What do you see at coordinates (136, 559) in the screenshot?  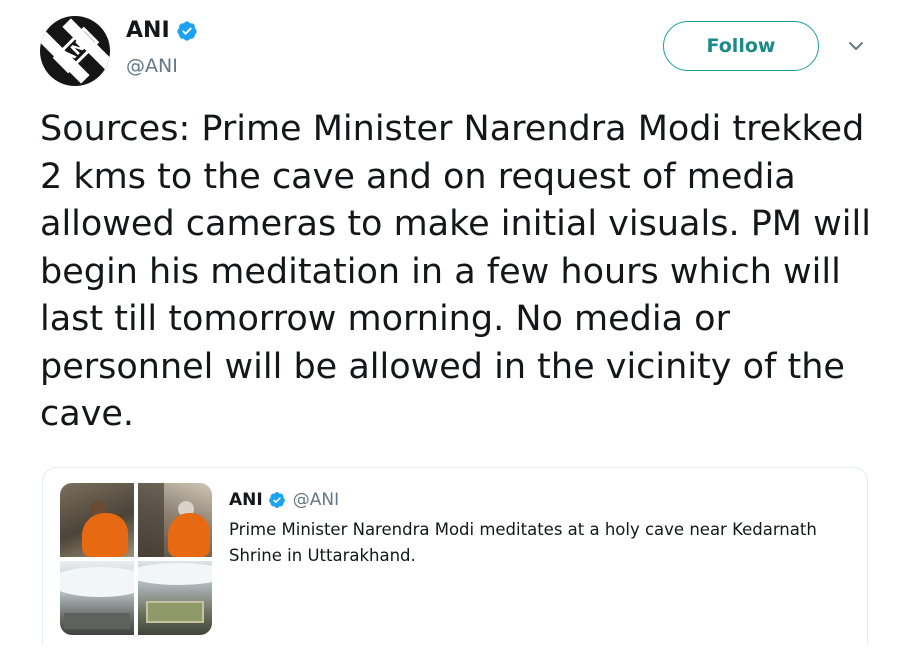 I see `quoted-tweet-media-grid` at bounding box center [136, 559].